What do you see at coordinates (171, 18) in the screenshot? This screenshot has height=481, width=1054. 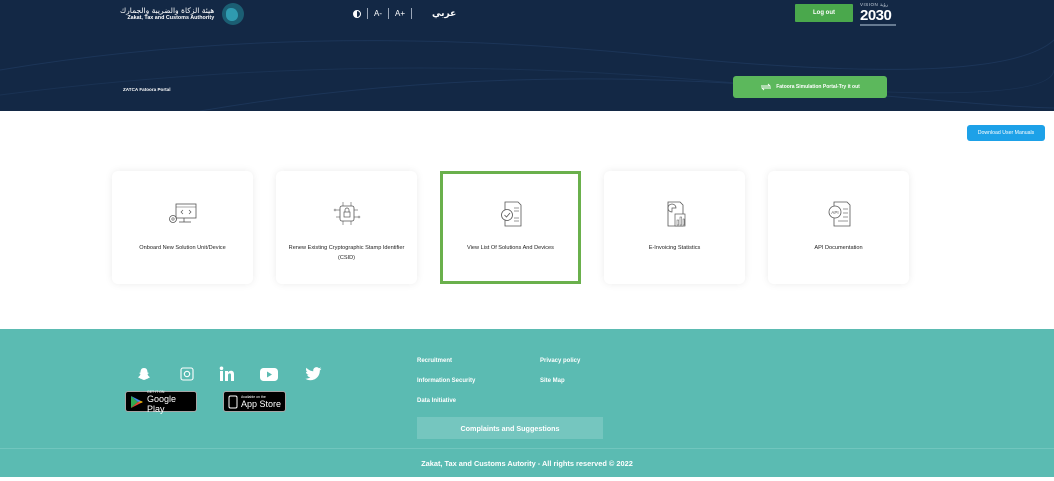 I see `logo-english-name: Zakat, Tax and Customs Authority` at bounding box center [171, 18].